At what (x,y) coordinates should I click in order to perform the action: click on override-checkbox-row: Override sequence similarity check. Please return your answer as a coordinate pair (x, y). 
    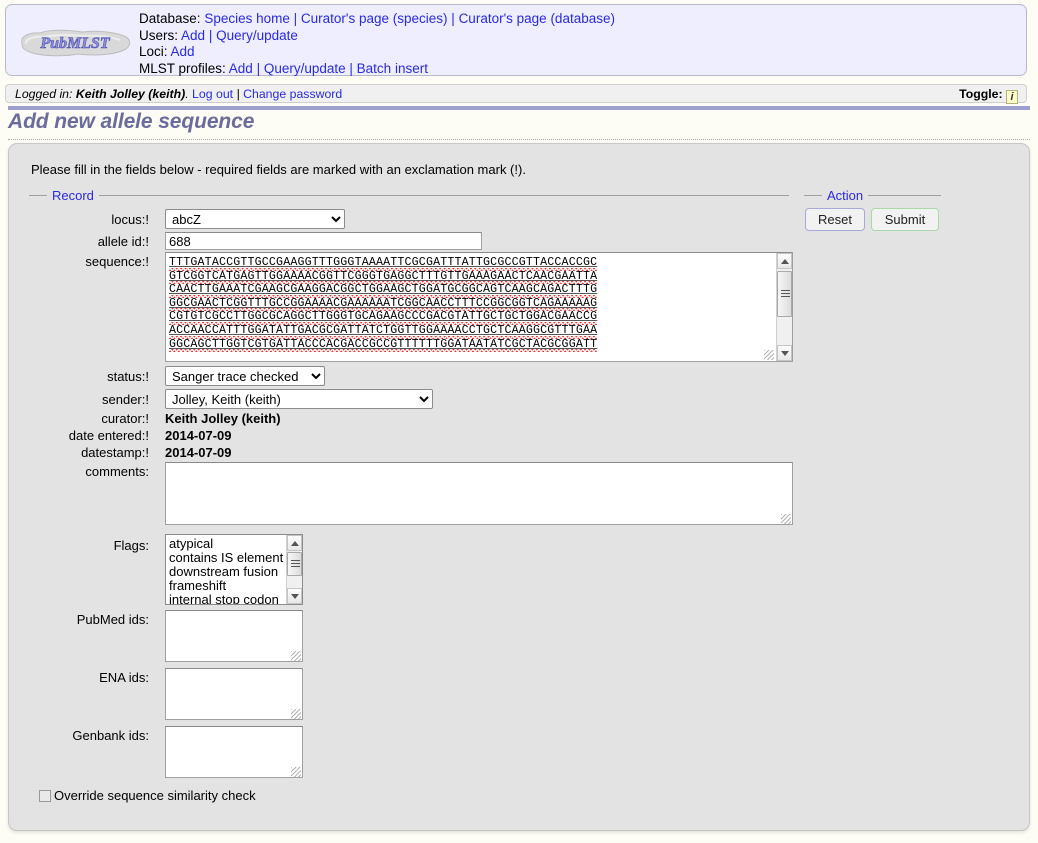
    Looking at the image, I should click on (147, 795).